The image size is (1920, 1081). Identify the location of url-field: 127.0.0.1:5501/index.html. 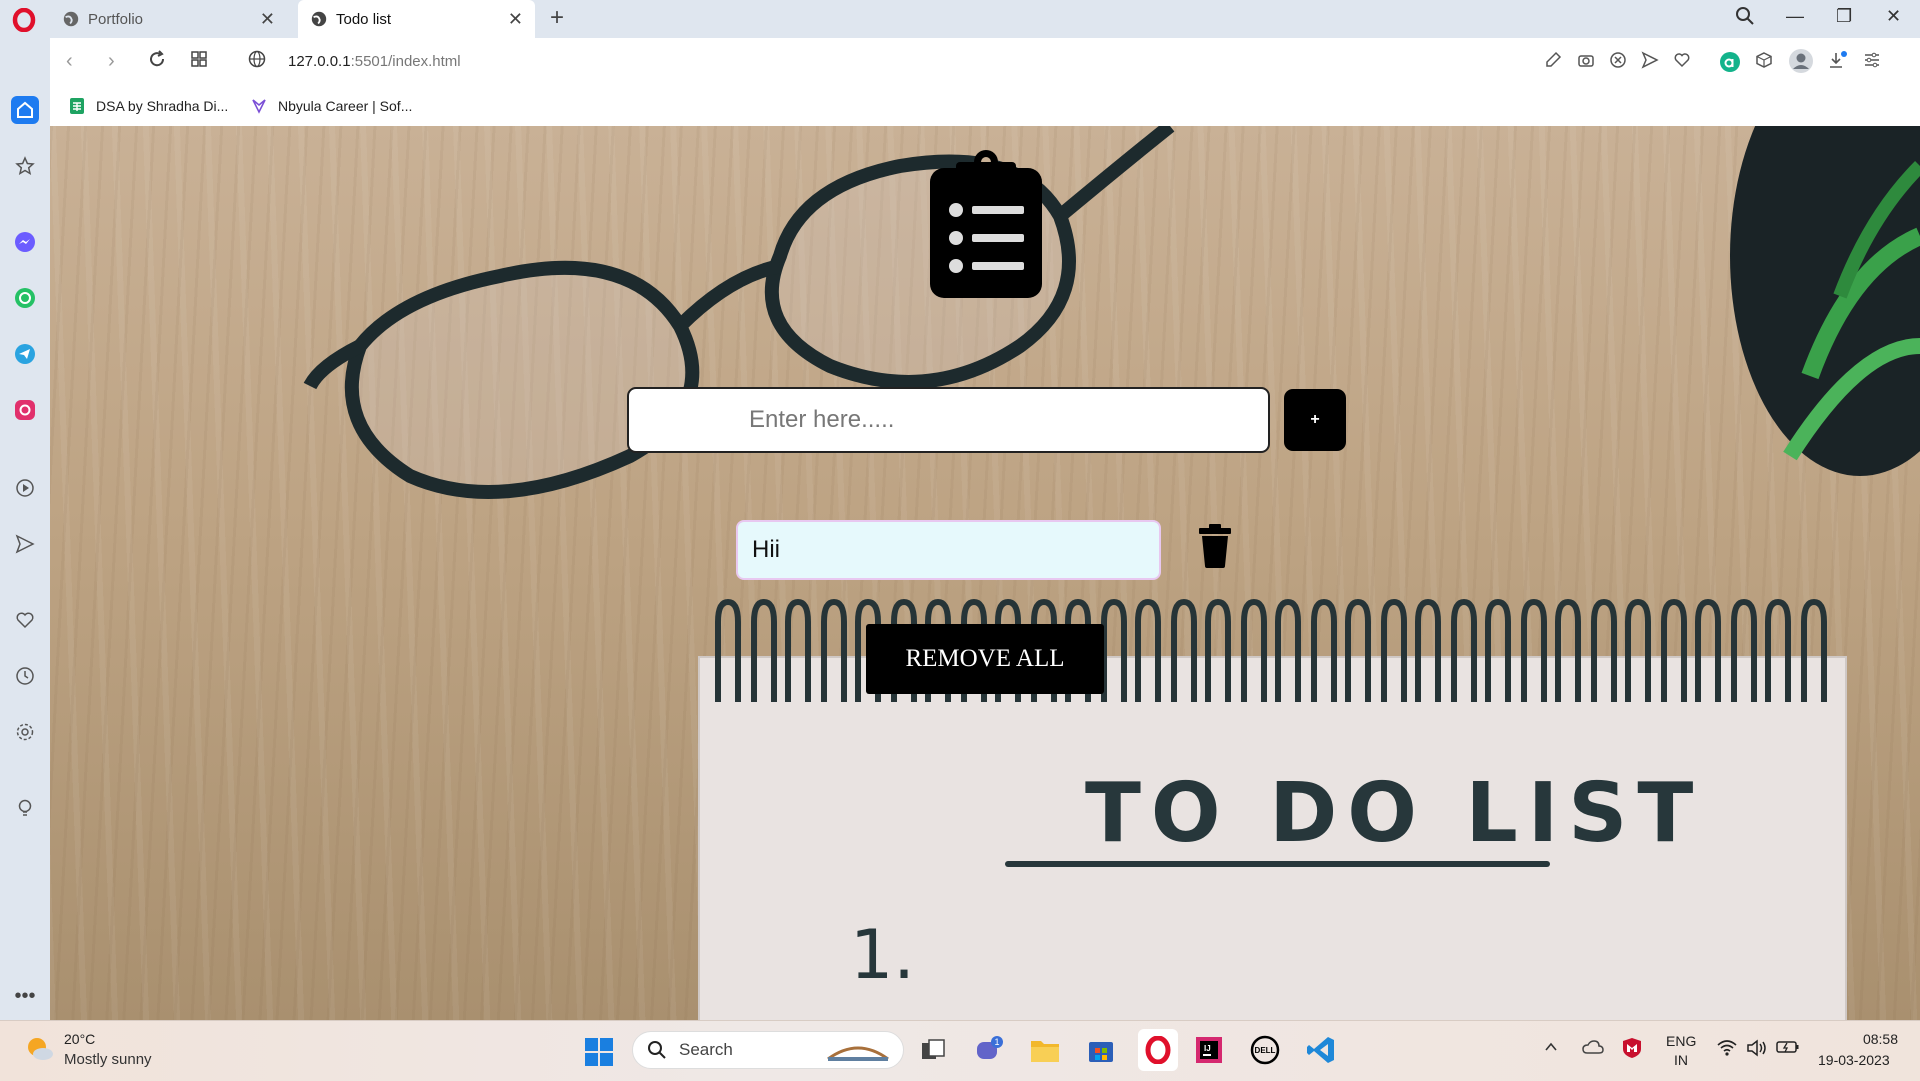
(374, 61).